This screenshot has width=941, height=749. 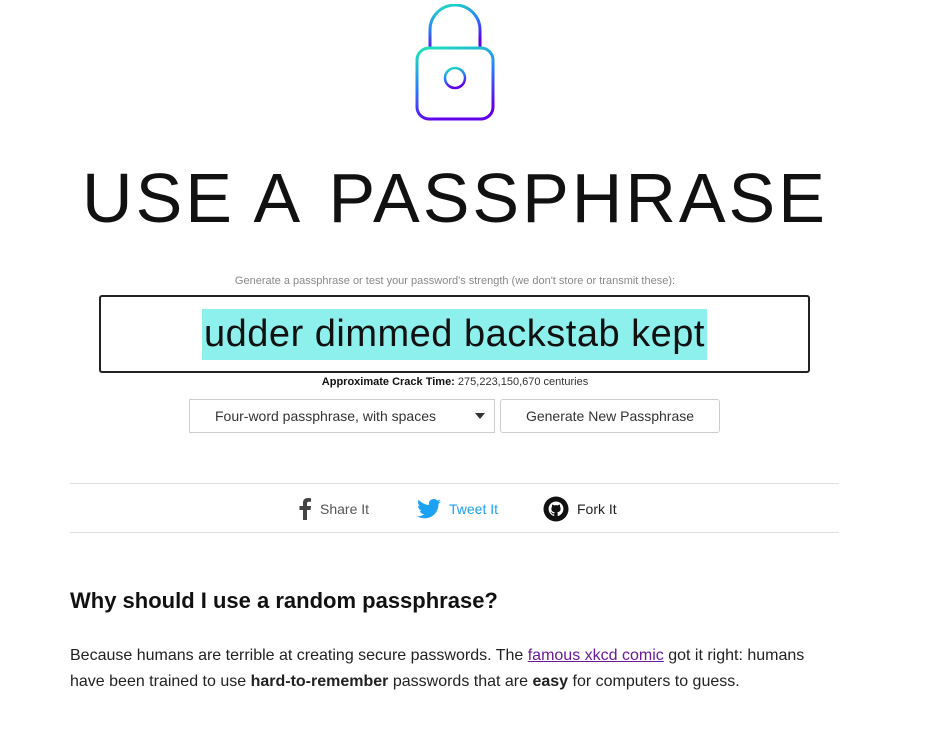 I want to click on faq-text-3: passwords that are, so click(x=460, y=681).